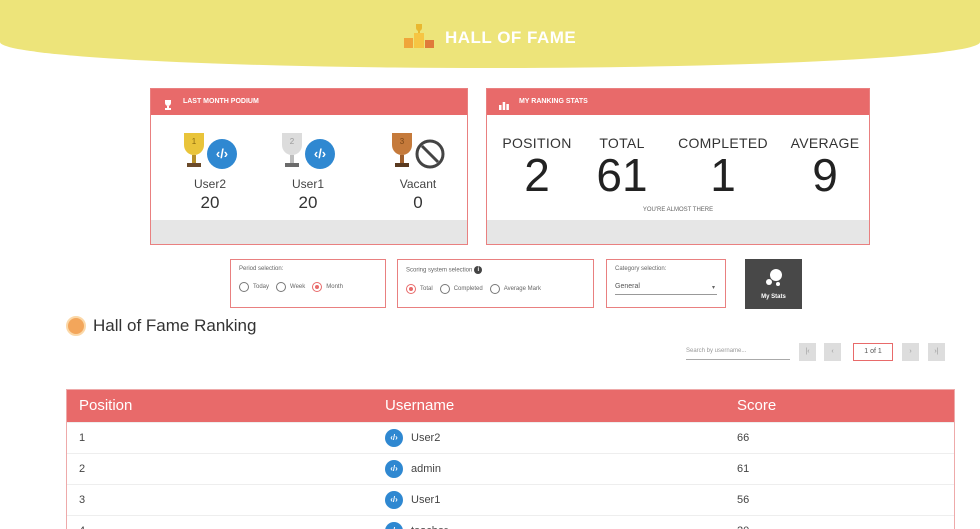 This screenshot has width=980, height=529. What do you see at coordinates (910, 352) in the screenshot?
I see `next-page-button: ›` at bounding box center [910, 352].